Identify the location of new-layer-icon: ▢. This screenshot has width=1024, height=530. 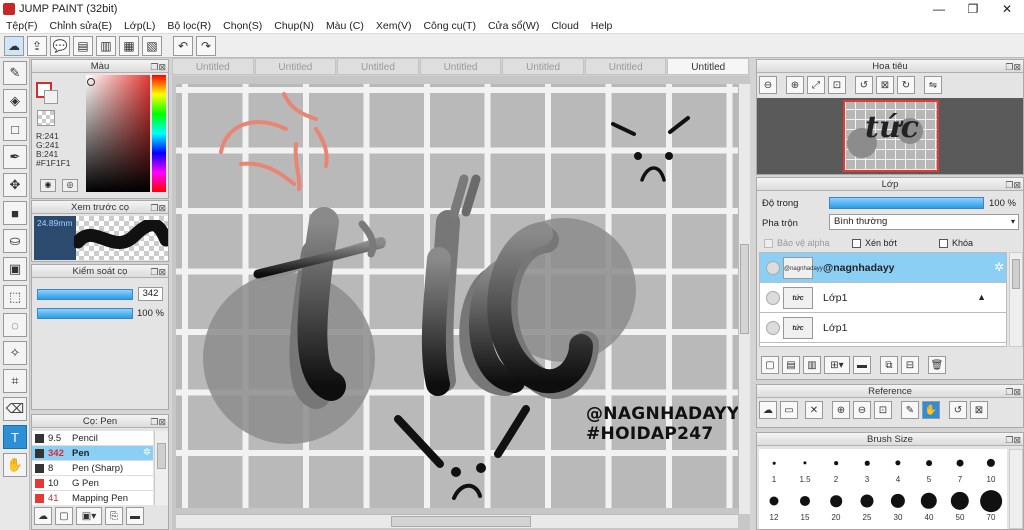
(770, 365).